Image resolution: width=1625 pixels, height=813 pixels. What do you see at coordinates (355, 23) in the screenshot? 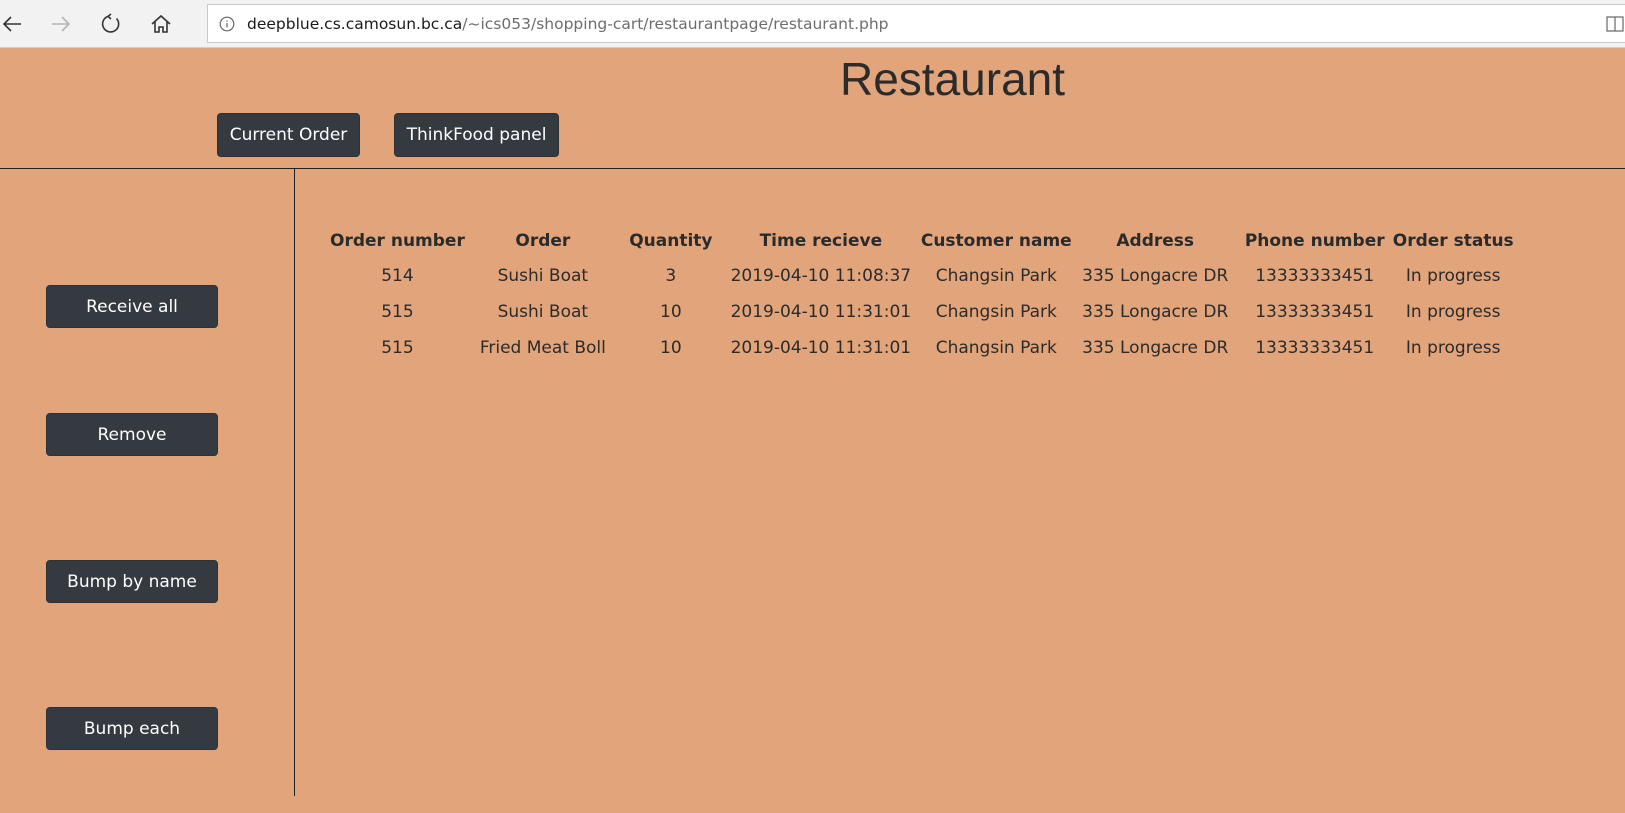
I see `url-domain: deepblue.cs.camosun.bc.ca` at bounding box center [355, 23].